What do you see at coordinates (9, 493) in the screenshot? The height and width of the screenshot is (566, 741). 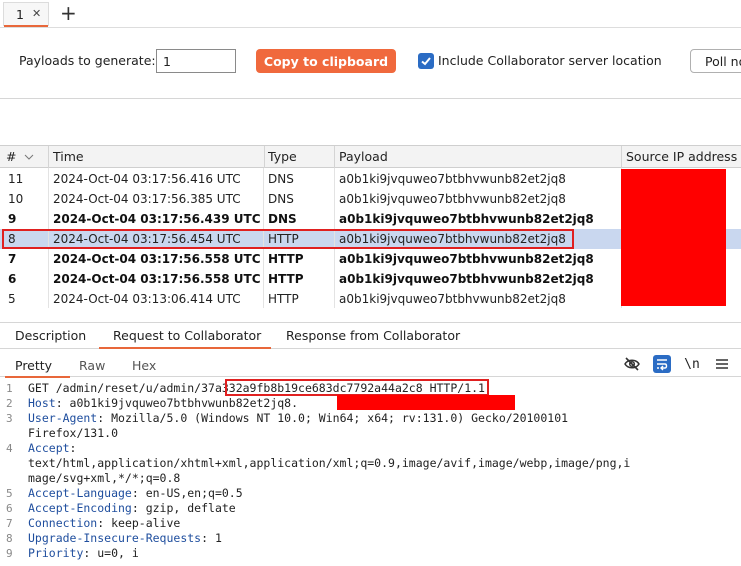 I see `line-number: 5` at bounding box center [9, 493].